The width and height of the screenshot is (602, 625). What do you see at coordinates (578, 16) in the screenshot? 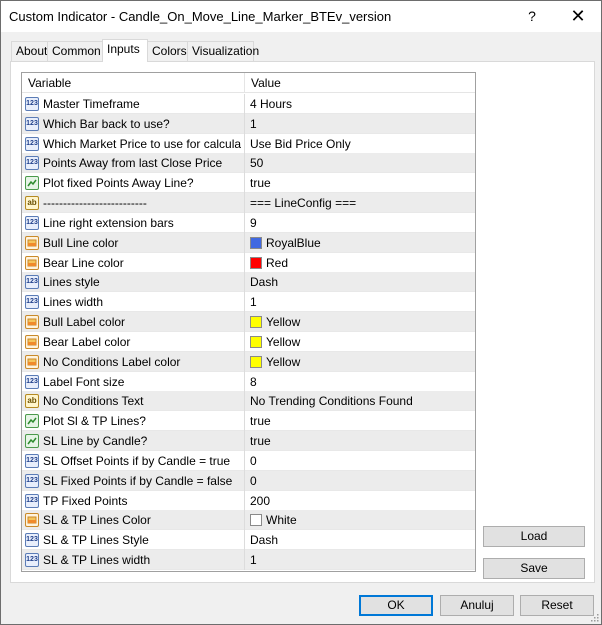
I see `close-button: ✕` at bounding box center [578, 16].